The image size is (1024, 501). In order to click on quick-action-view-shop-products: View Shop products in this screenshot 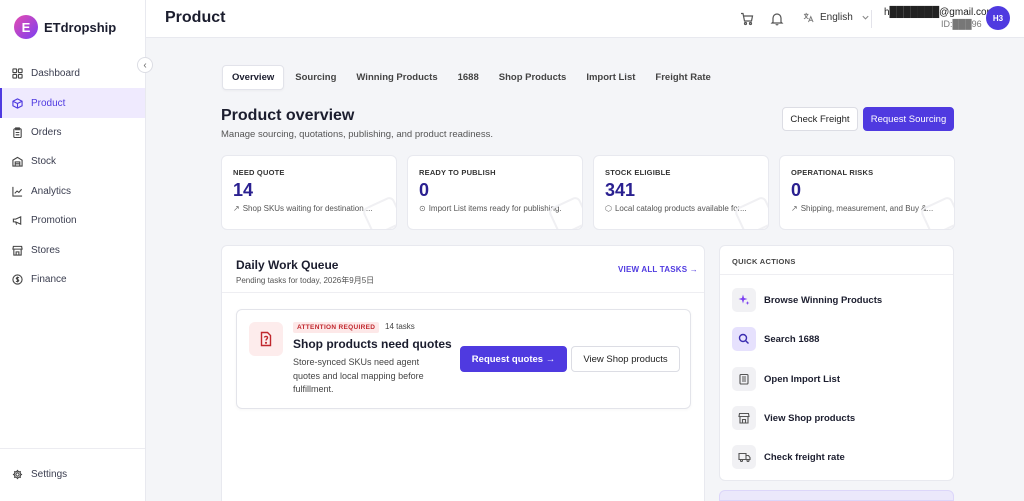, I will do `click(837, 418)`.